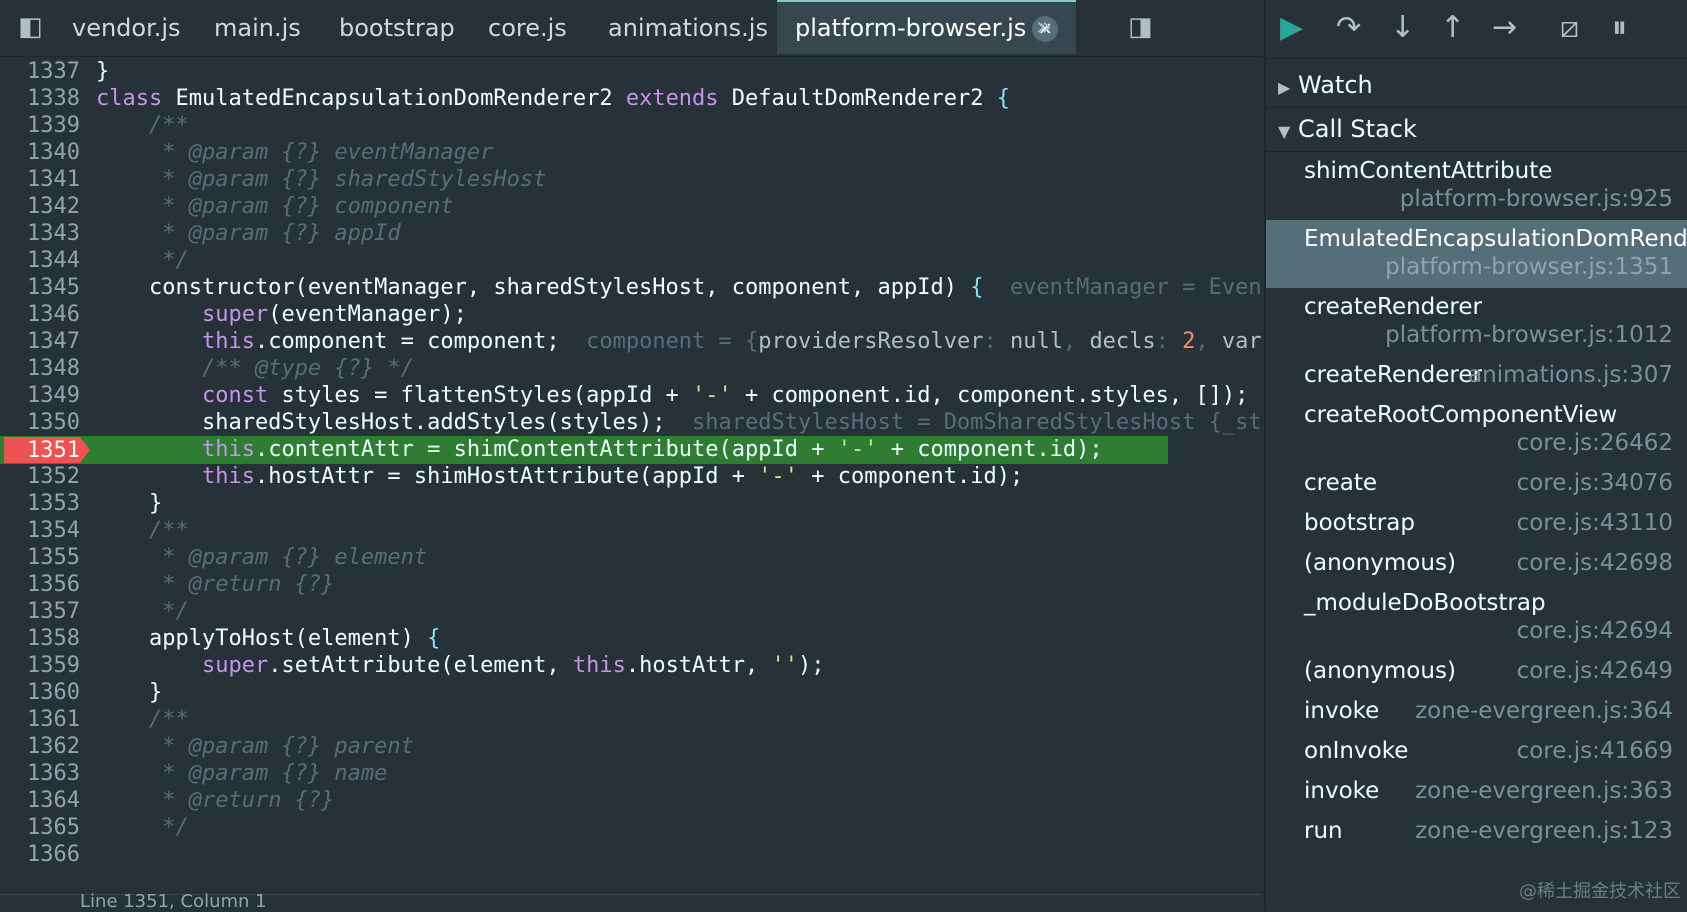 This screenshot has width=1687, height=912. Describe the element at coordinates (631, 639) in the screenshot. I see `code-line: 1358 applyToHost(element) {` at that location.